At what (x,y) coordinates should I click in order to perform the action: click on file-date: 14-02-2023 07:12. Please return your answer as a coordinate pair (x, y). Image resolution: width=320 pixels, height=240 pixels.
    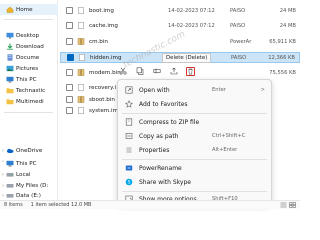
    Looking at the image, I should click on (191, 10).